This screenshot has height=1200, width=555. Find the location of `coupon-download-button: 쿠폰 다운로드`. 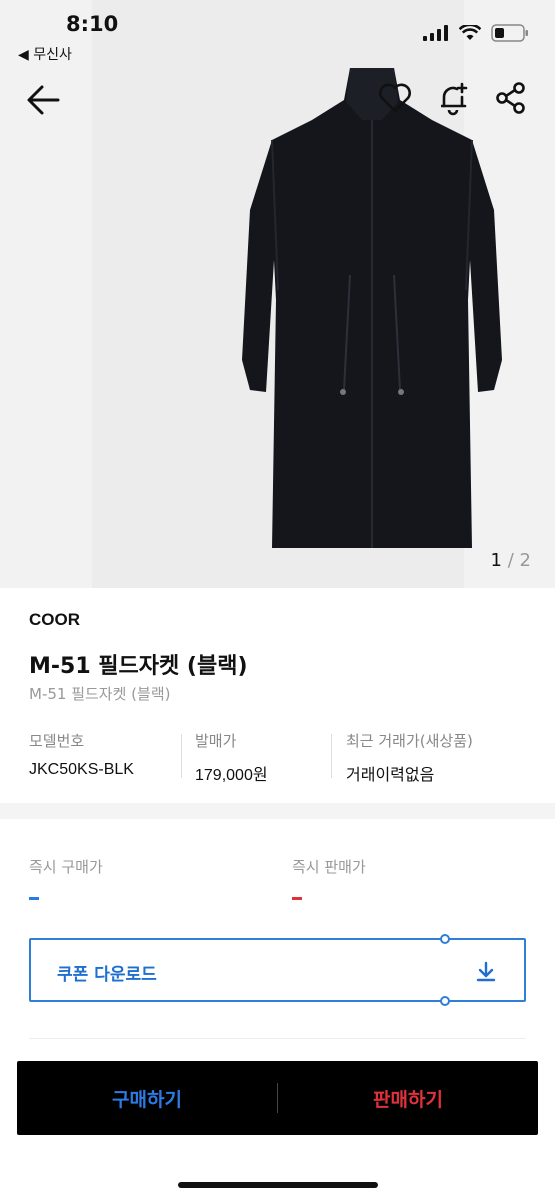

coupon-download-button: 쿠폰 다운로드 is located at coordinates (277, 970).